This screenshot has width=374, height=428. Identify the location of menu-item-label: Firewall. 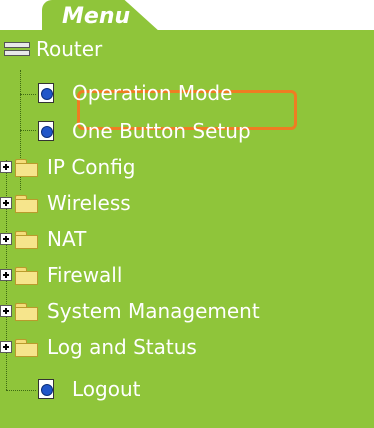
(85, 275).